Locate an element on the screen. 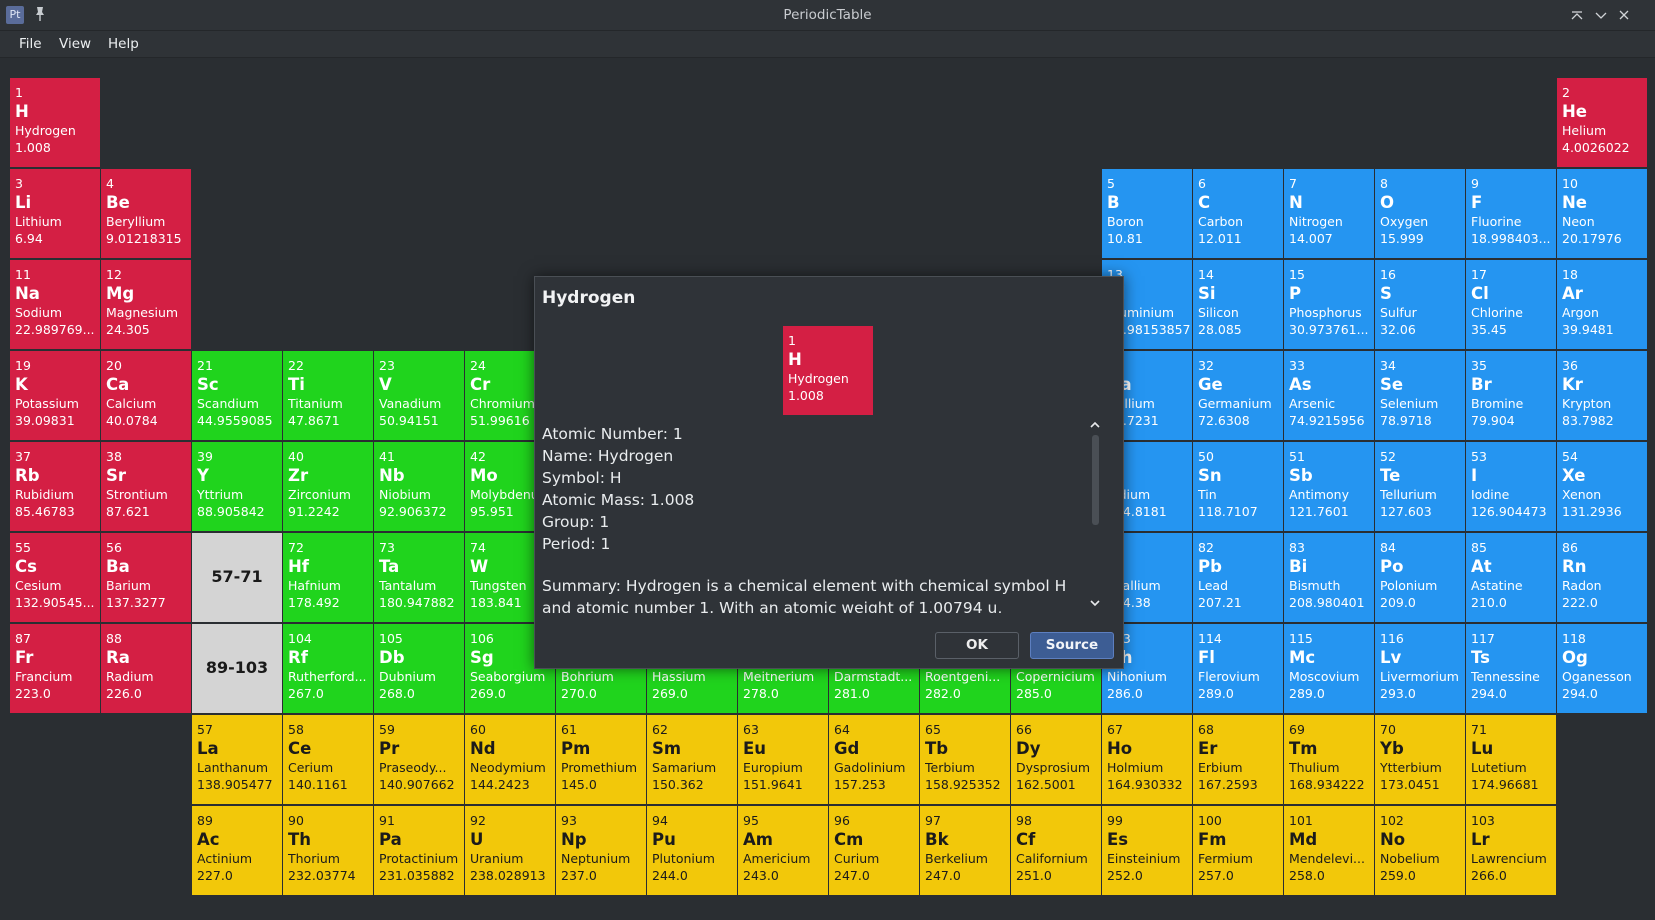 The height and width of the screenshot is (920, 1655). element-tile-cf: 98 Cf Californium 251.0 is located at coordinates (1056, 850).